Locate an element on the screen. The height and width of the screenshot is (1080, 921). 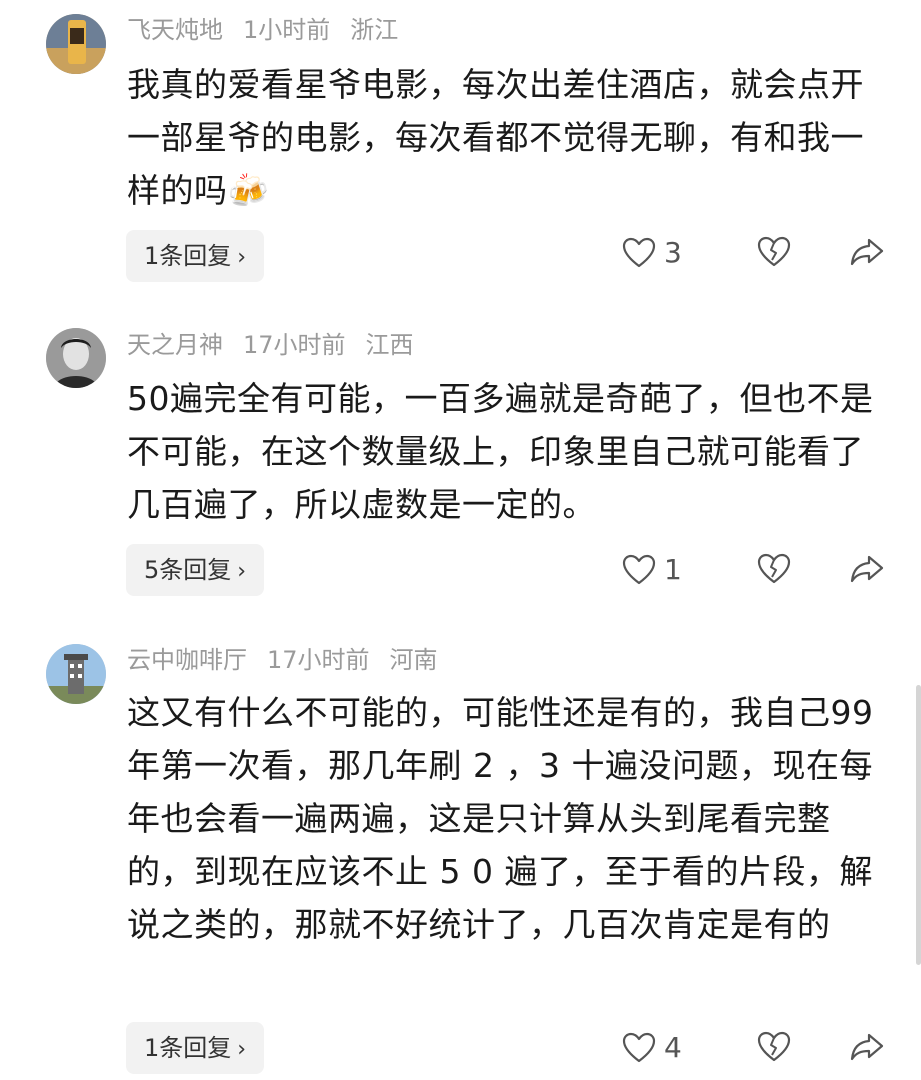
comment-meta: 云中咖啡厅 17小时前 河南 is located at coordinates (292, 660).